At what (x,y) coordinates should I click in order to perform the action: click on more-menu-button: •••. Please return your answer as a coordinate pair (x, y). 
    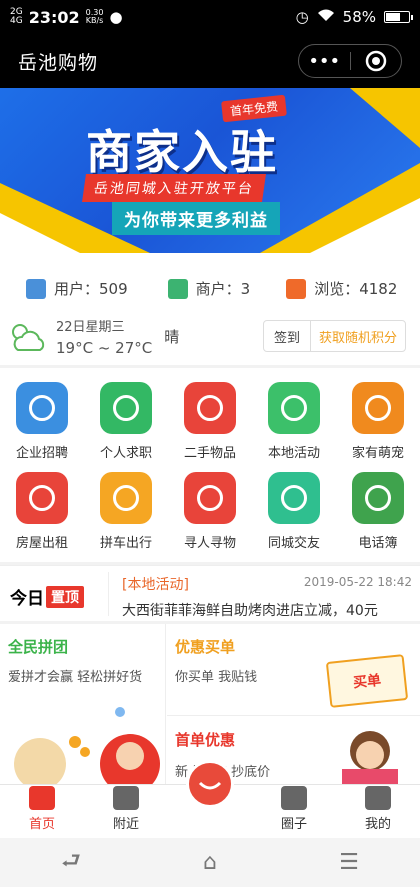
    Looking at the image, I should click on (324, 61).